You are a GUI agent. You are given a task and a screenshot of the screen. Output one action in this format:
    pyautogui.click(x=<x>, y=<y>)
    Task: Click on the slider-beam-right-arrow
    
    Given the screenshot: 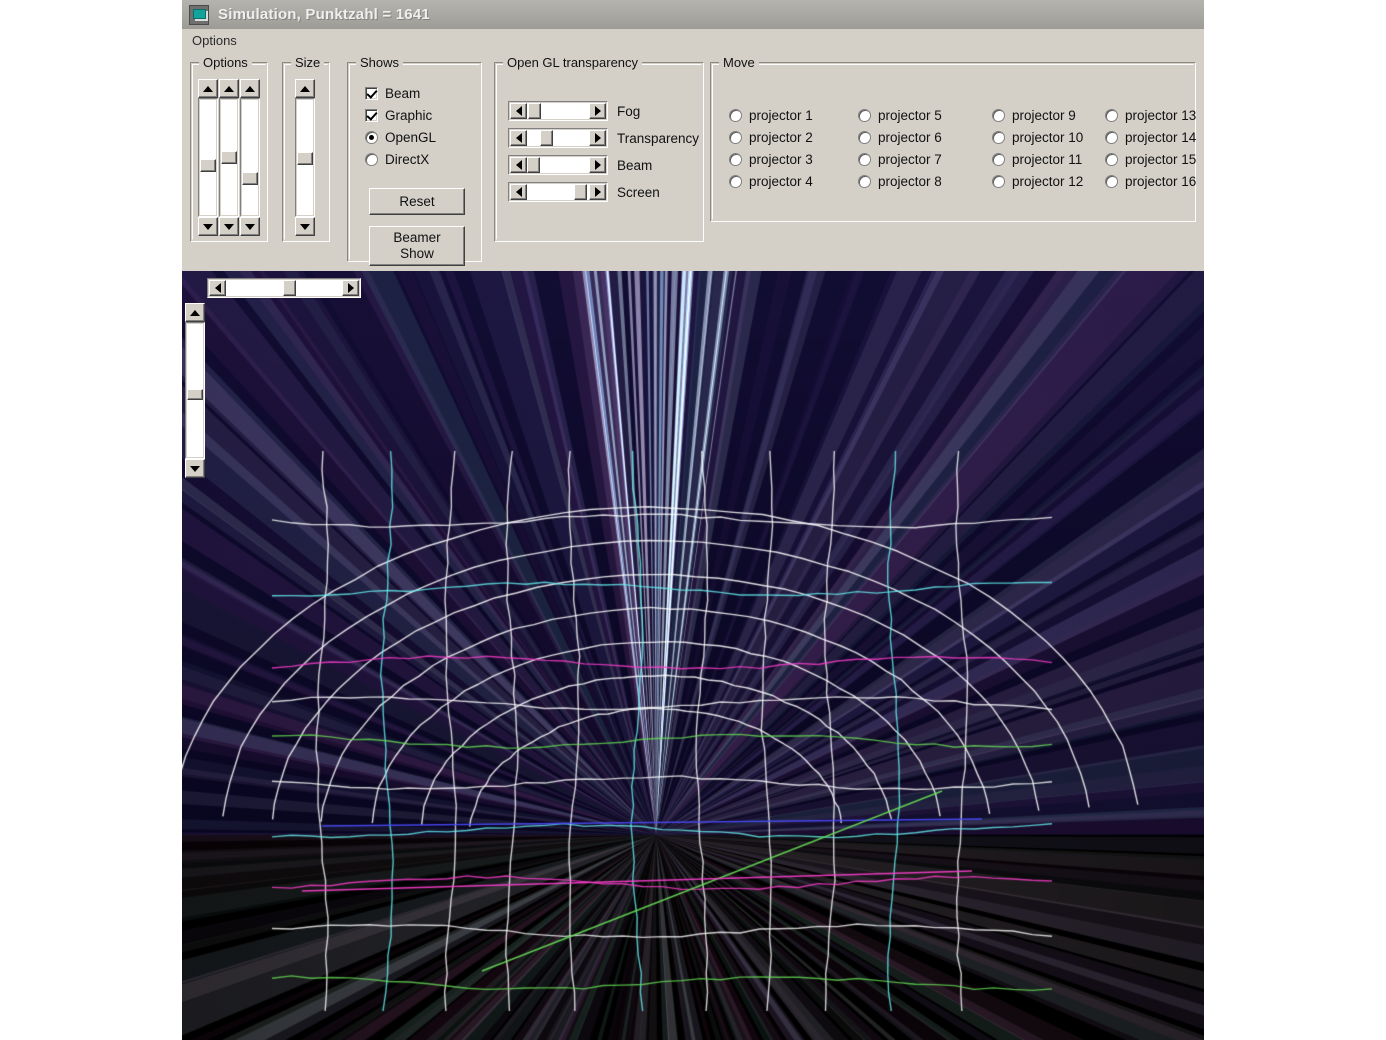 What is the action you would take?
    pyautogui.click(x=597, y=165)
    